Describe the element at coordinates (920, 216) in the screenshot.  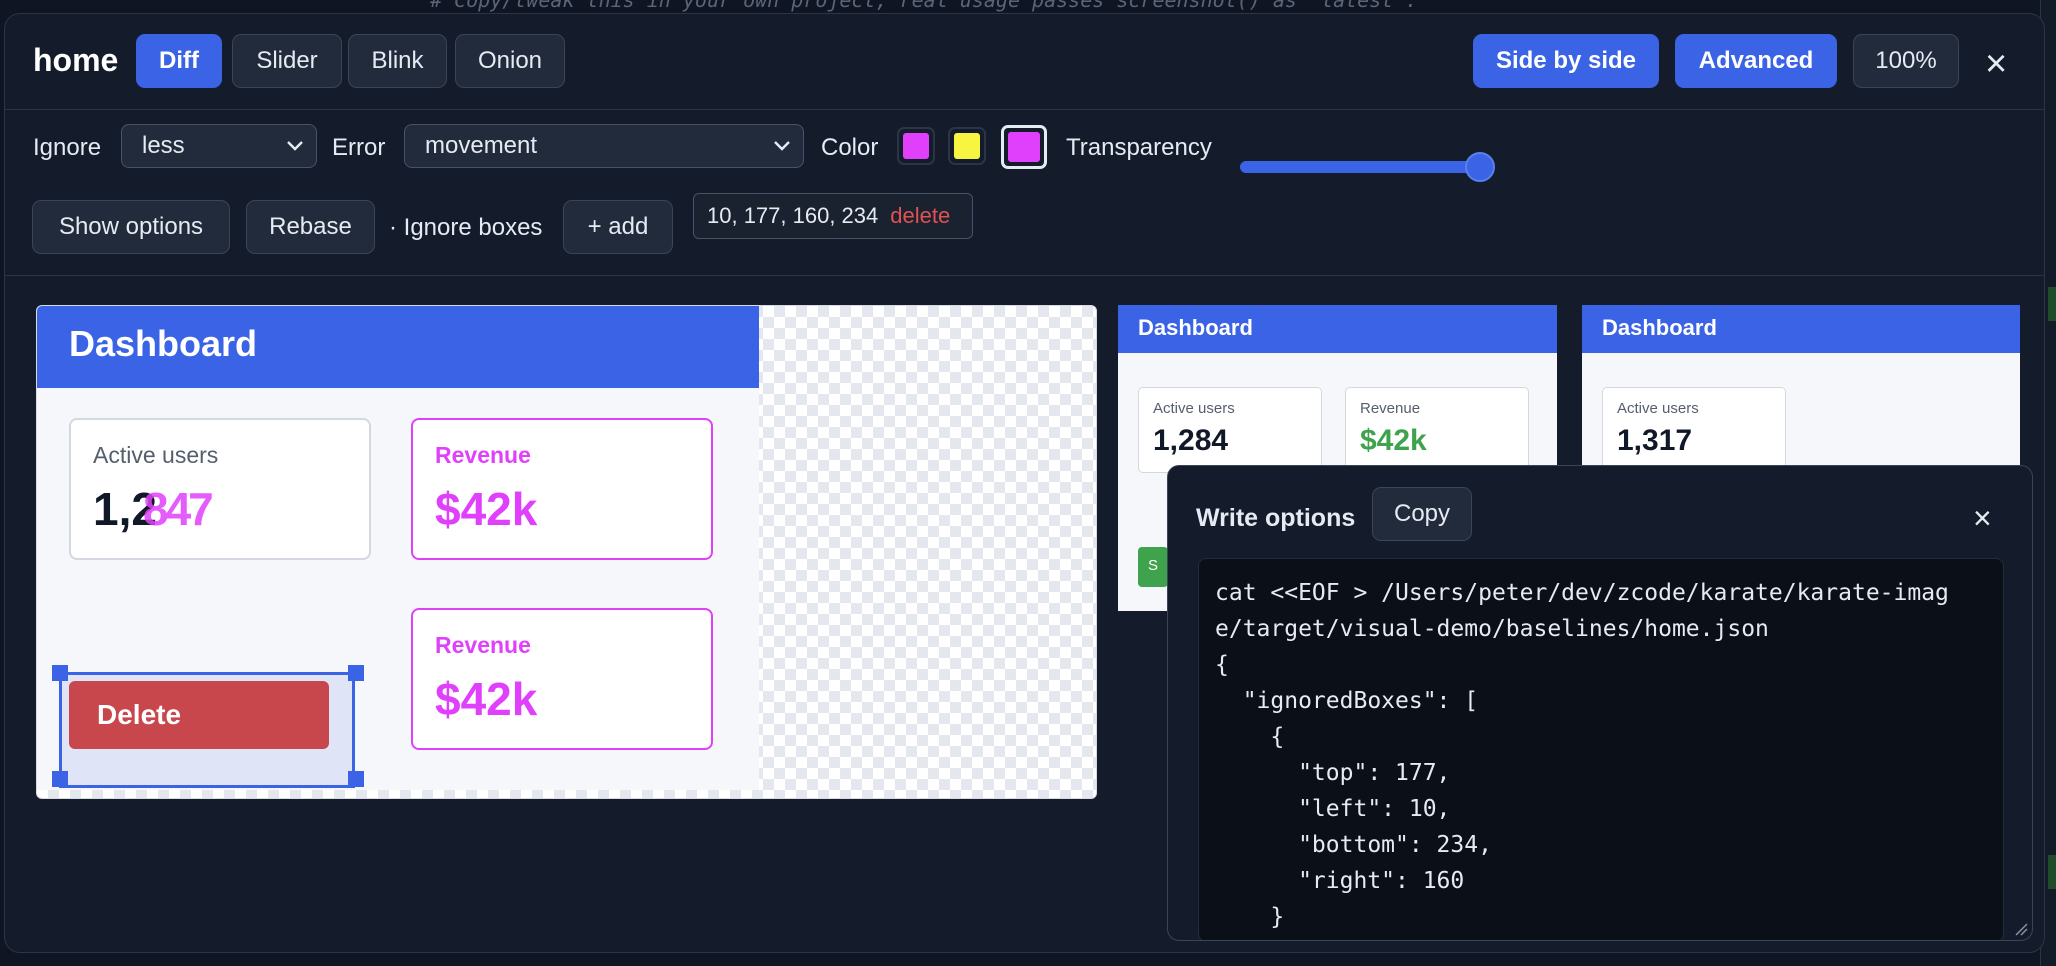
I see `ignore-box-delete-link: delete` at that location.